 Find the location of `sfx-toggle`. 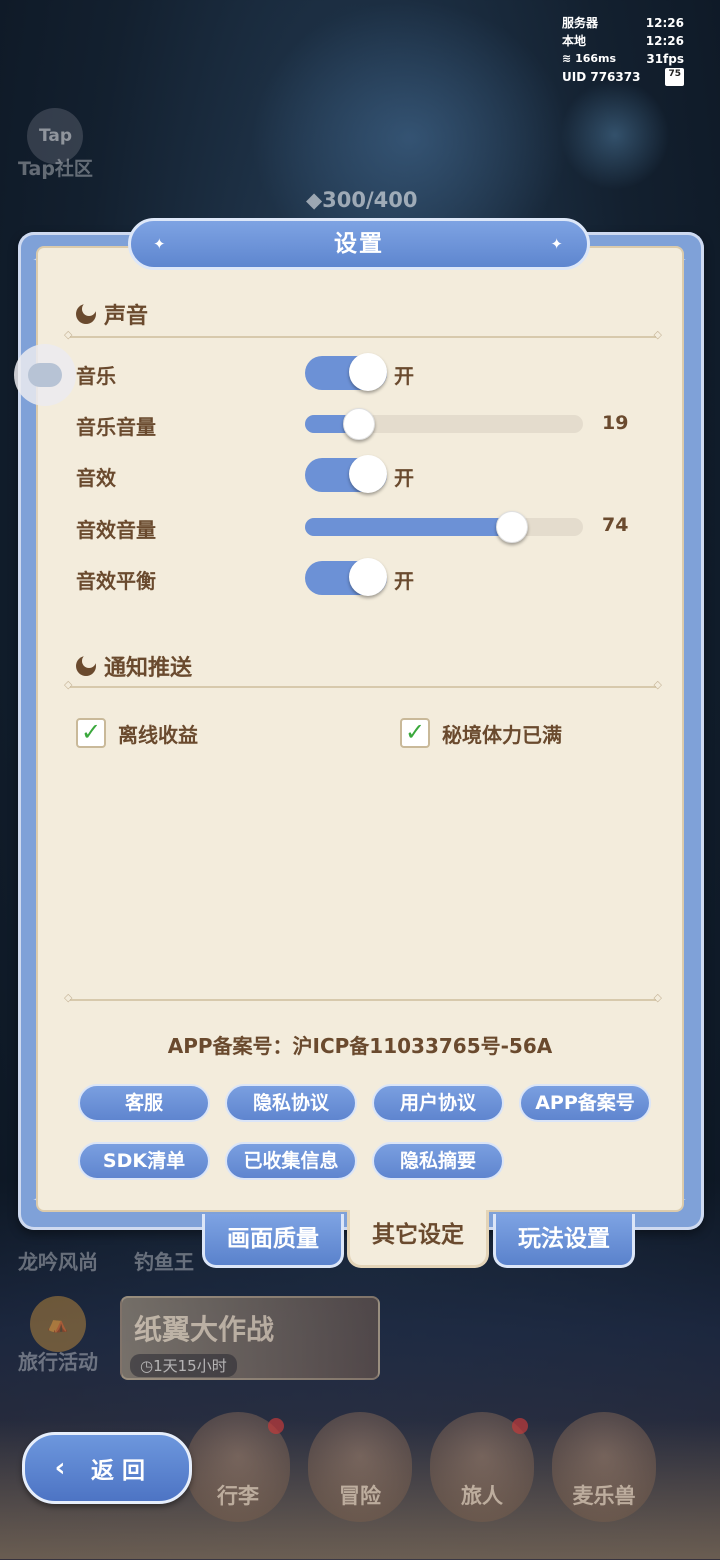

sfx-toggle is located at coordinates (346, 474).